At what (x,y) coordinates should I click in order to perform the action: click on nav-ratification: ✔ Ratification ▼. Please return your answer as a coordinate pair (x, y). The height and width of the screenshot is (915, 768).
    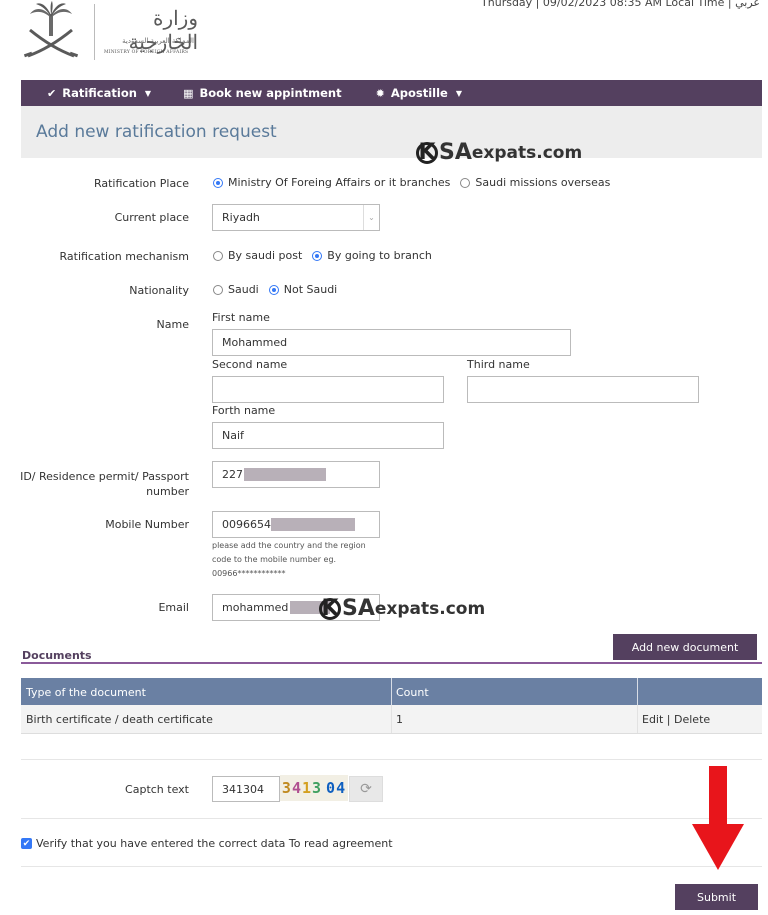
    Looking at the image, I should click on (90, 93).